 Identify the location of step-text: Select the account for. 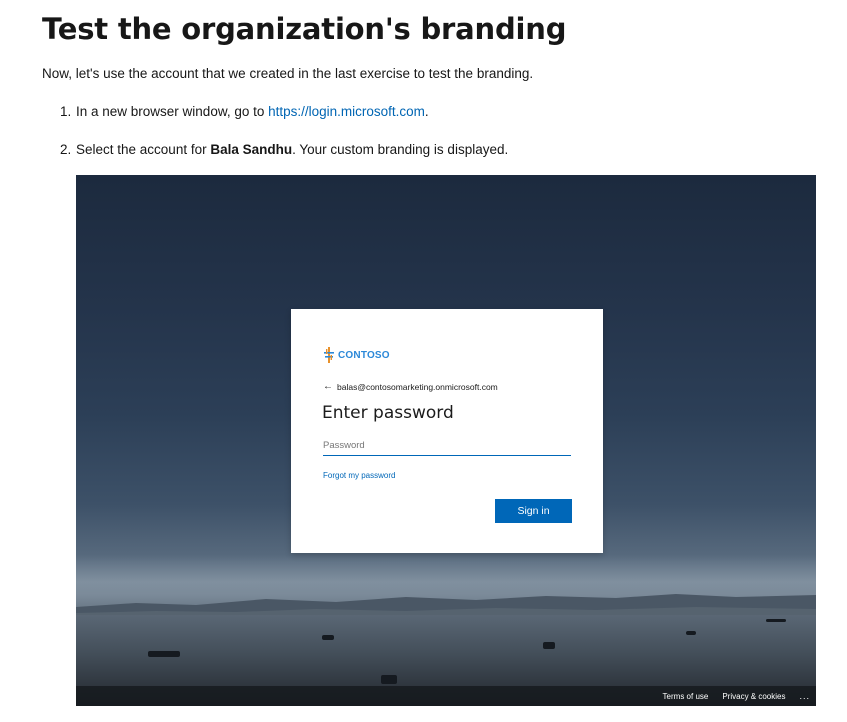
(143, 149).